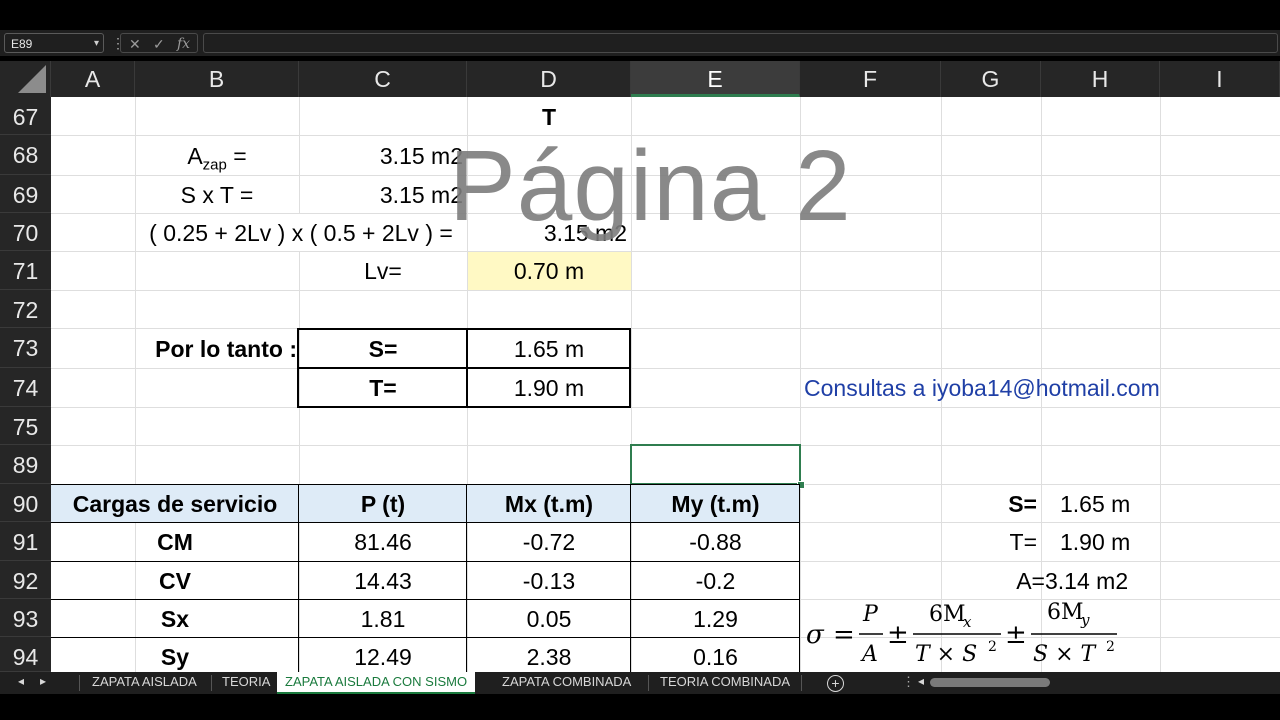 The width and height of the screenshot is (1280, 720). I want to click on column-header-g: G, so click(991, 79).